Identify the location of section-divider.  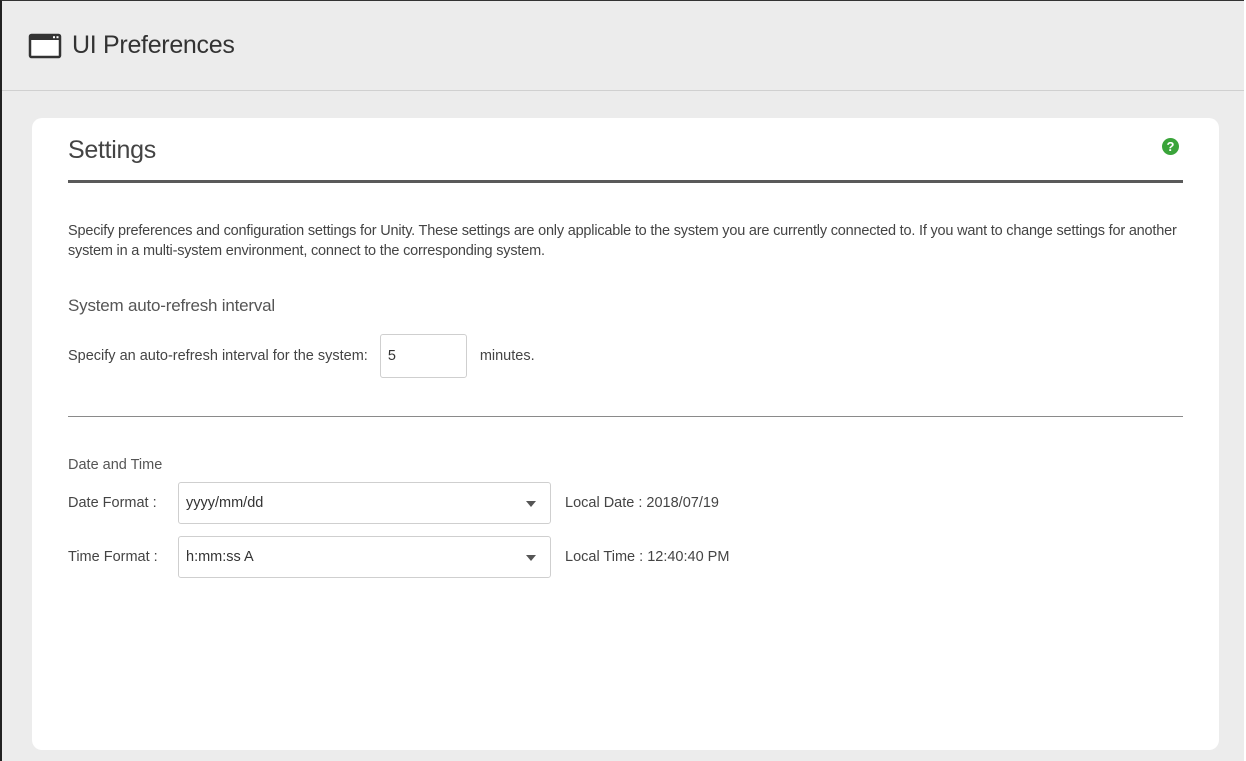
(625, 416).